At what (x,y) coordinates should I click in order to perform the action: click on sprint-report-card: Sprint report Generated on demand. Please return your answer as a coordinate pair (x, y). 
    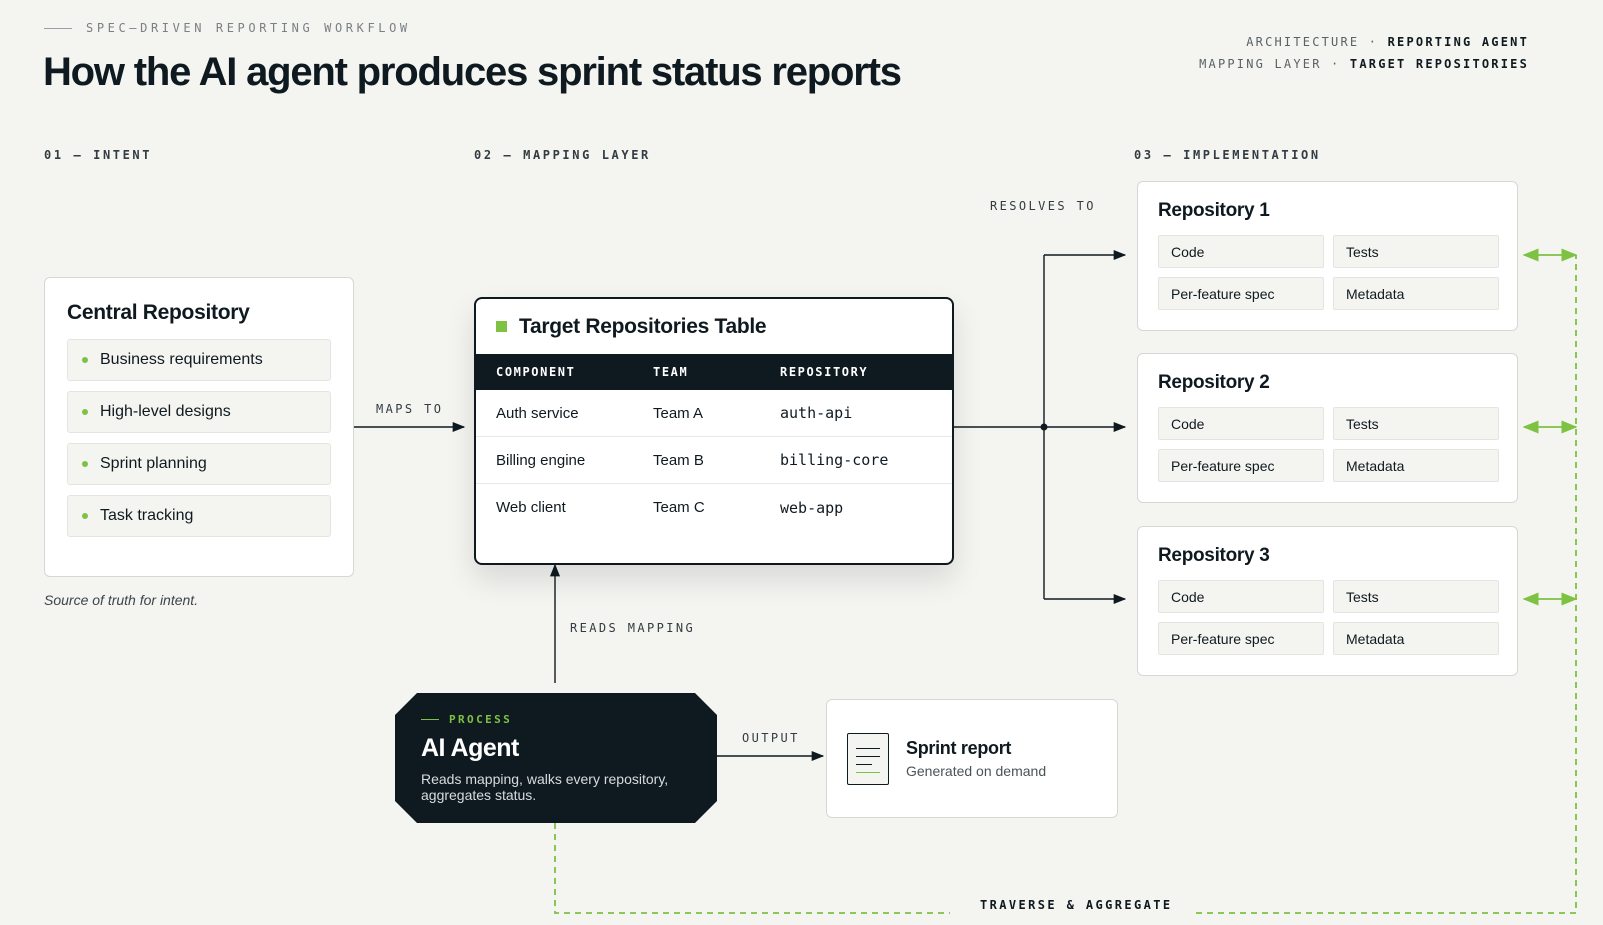
    Looking at the image, I should click on (972, 758).